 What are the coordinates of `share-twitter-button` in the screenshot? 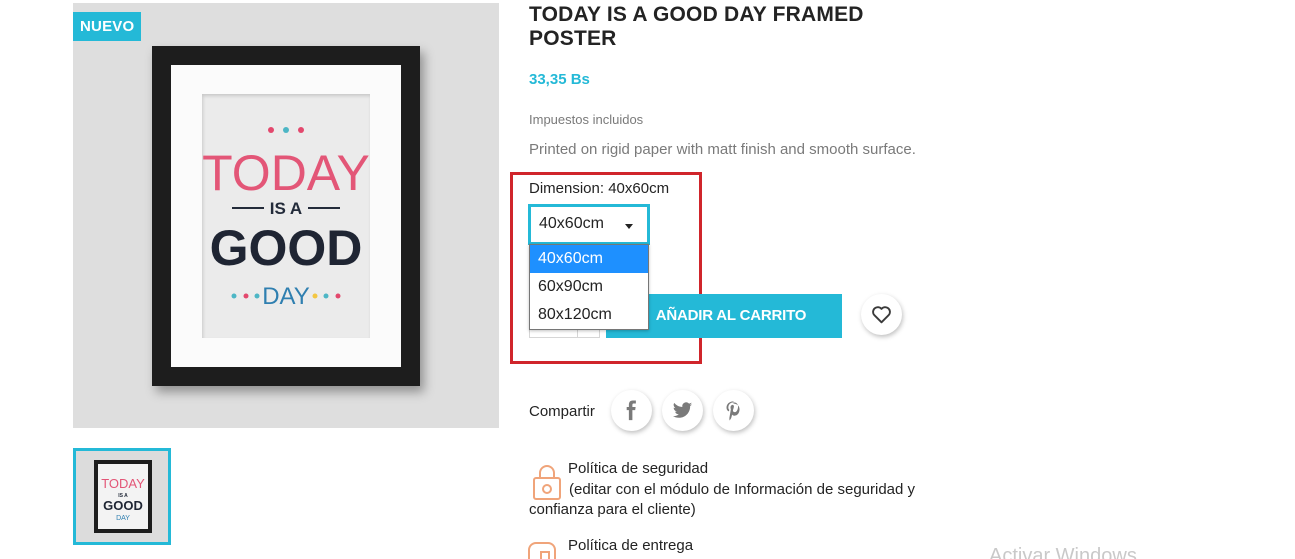 It's located at (682, 410).